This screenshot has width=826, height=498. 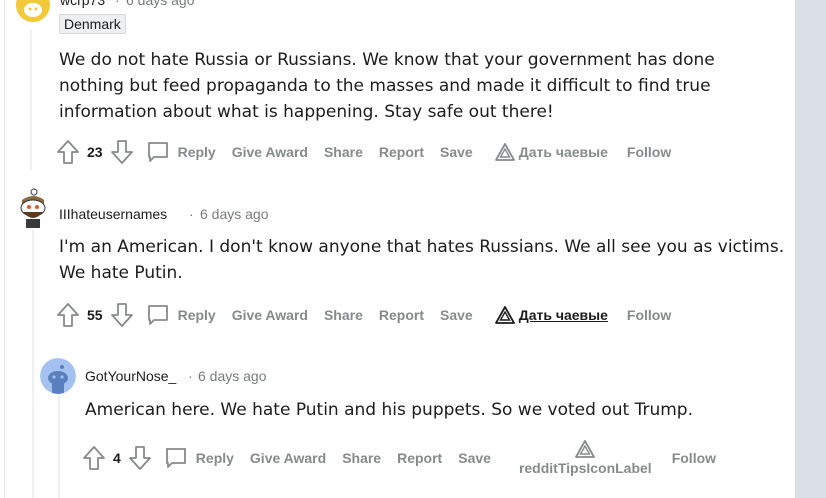 What do you see at coordinates (95, 315) in the screenshot?
I see `vote-score: 55` at bounding box center [95, 315].